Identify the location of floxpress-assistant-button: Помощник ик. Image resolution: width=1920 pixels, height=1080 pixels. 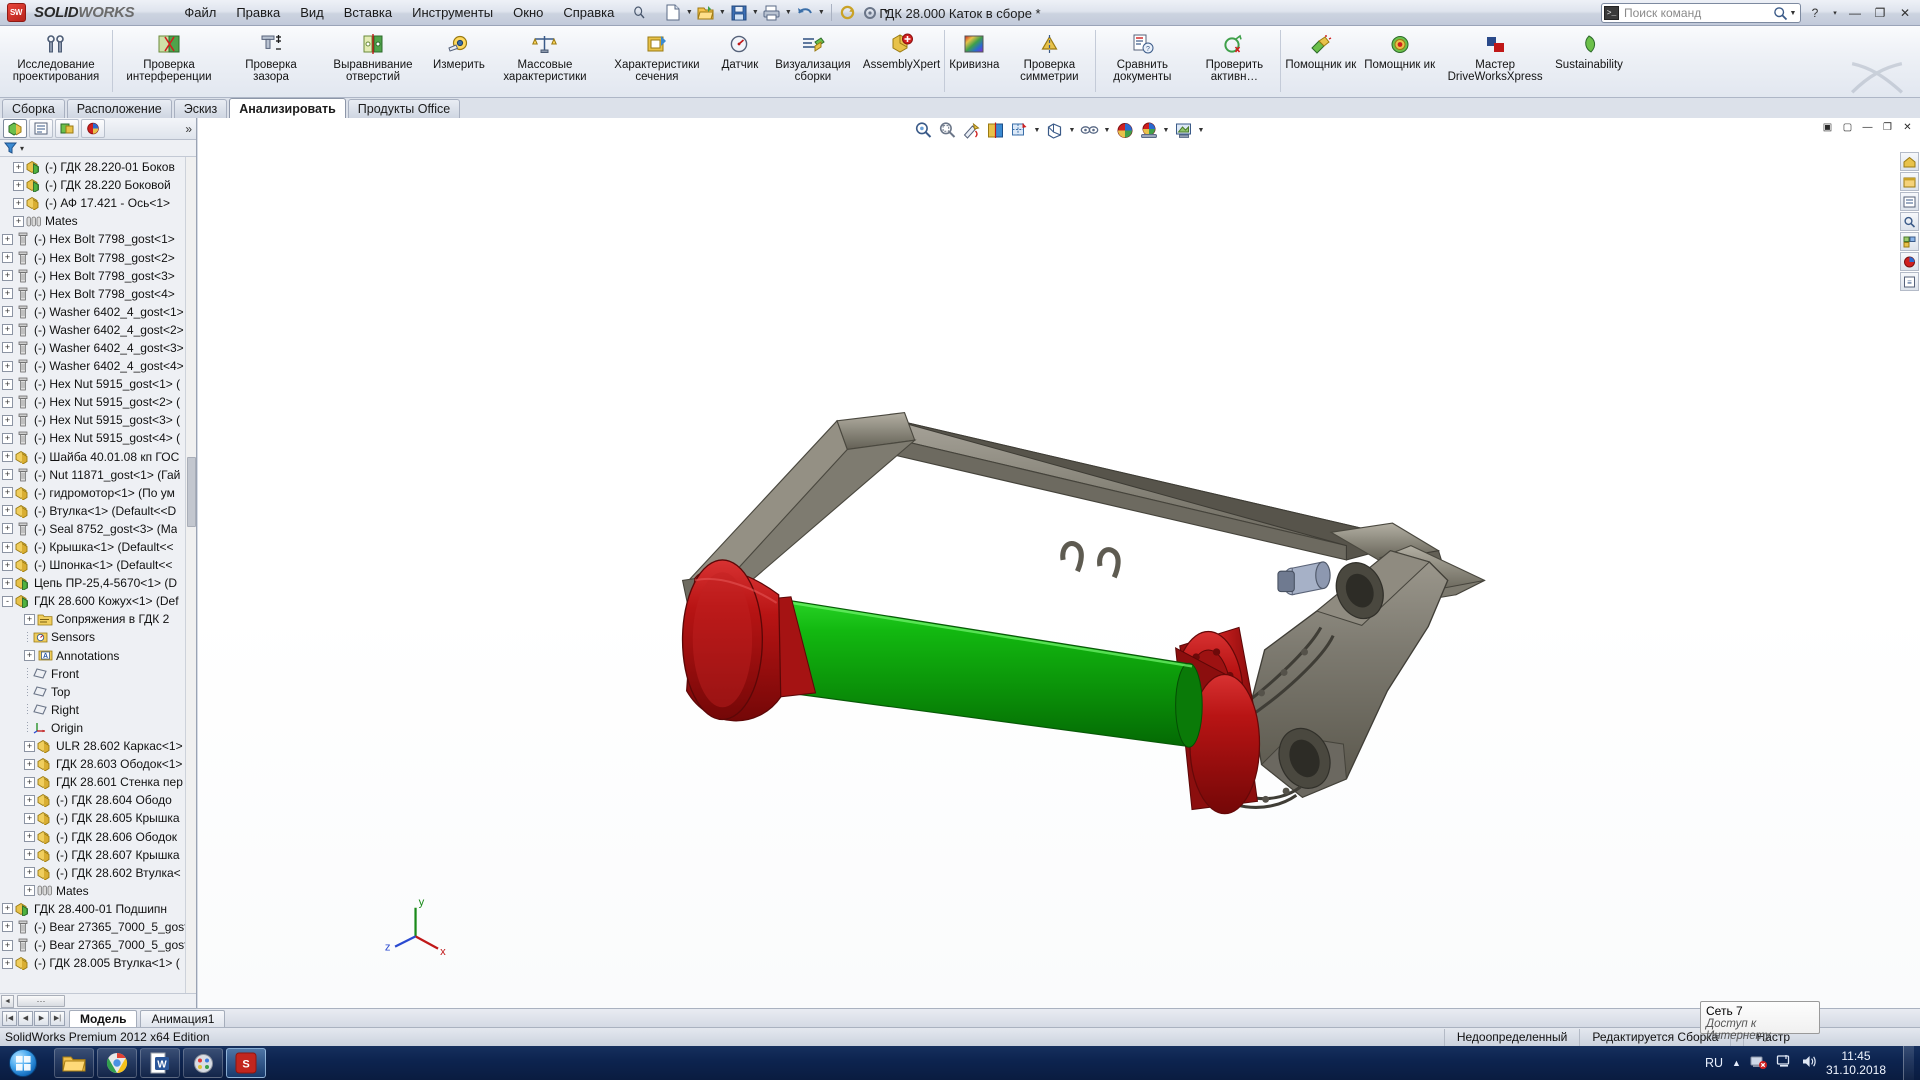
(1399, 61).